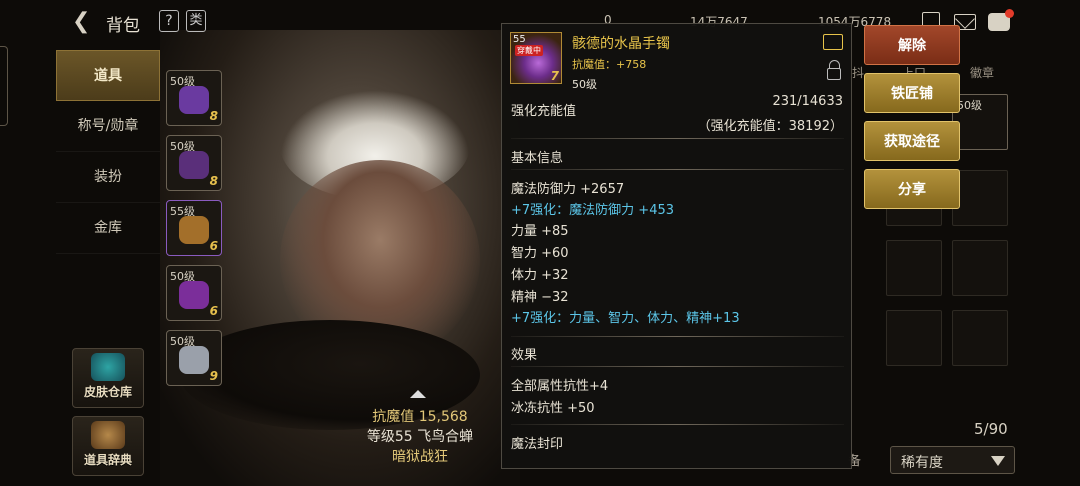  Describe the element at coordinates (593, 210) in the screenshot. I see `stat-line: +7强化：魔法防御力 +453` at that location.